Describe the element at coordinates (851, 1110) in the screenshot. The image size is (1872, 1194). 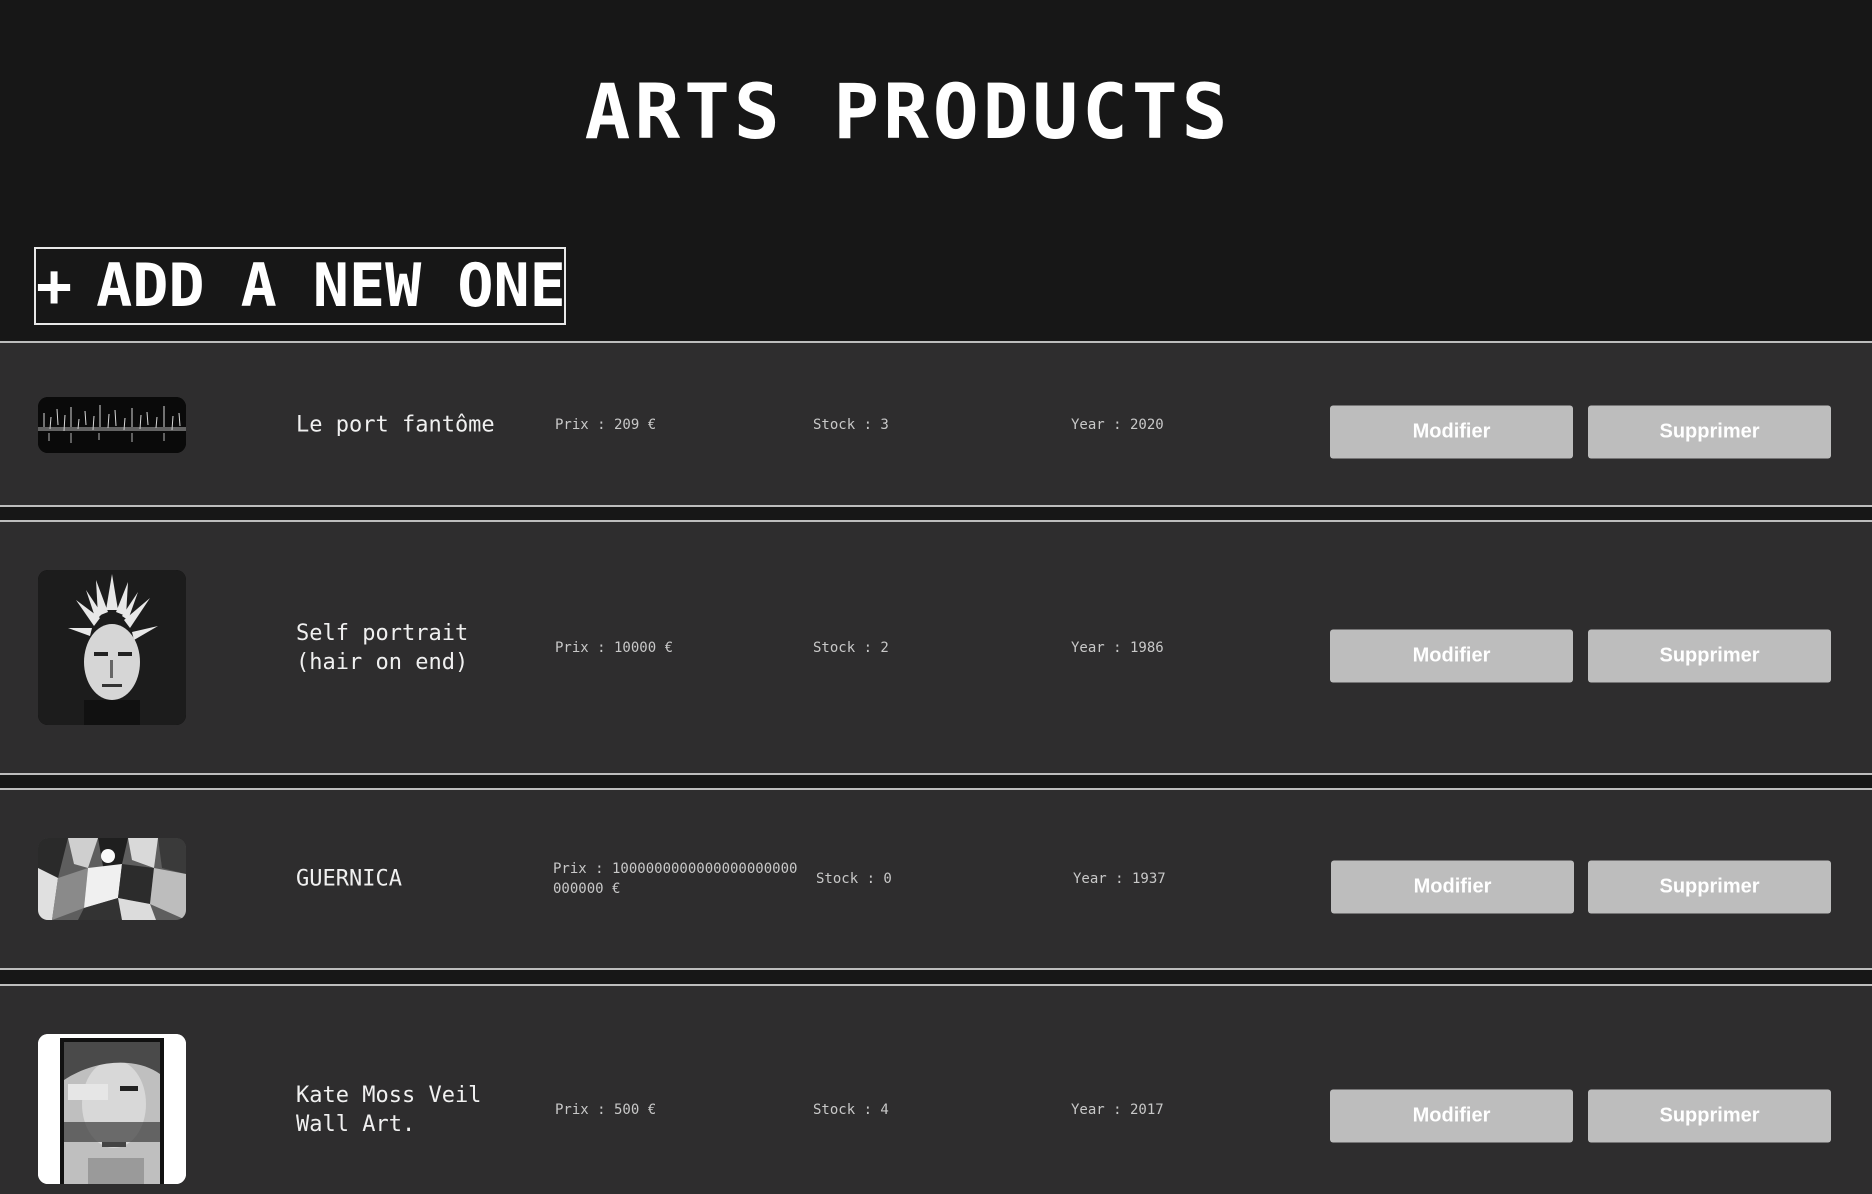
I see `product-stock: Stock : 4` at that location.